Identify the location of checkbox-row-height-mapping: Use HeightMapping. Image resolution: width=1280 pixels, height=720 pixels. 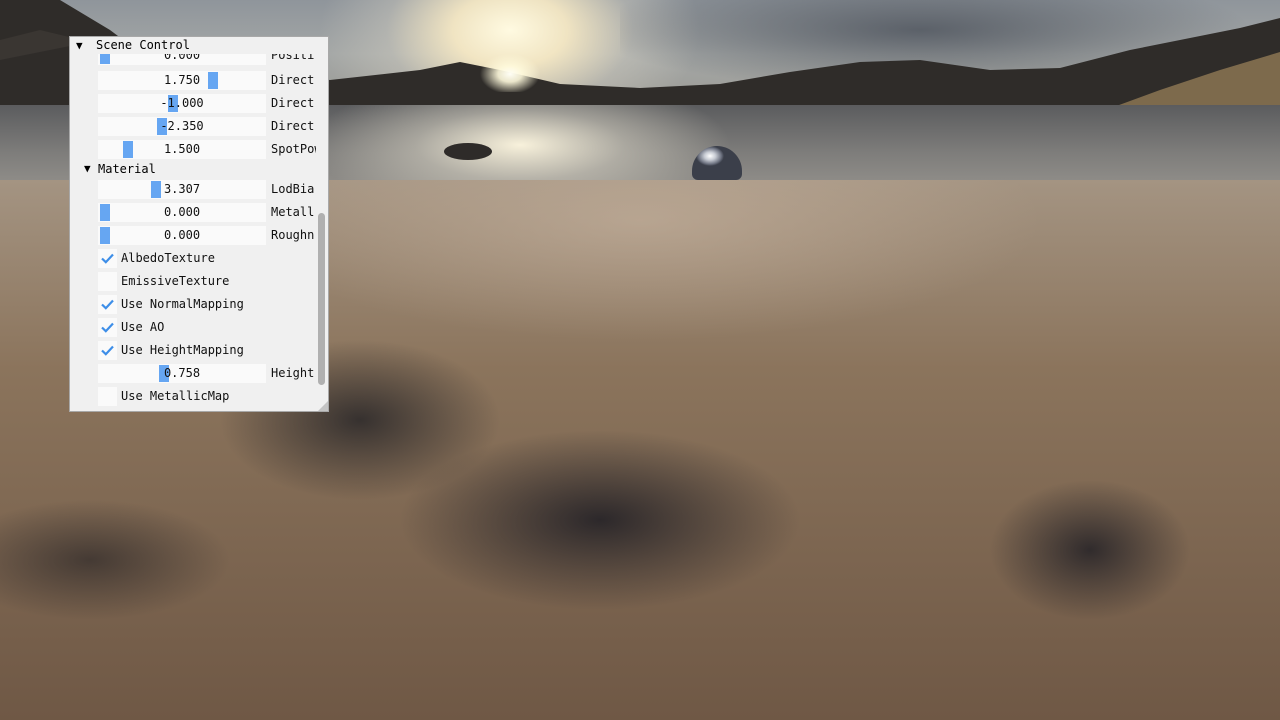
(193, 350).